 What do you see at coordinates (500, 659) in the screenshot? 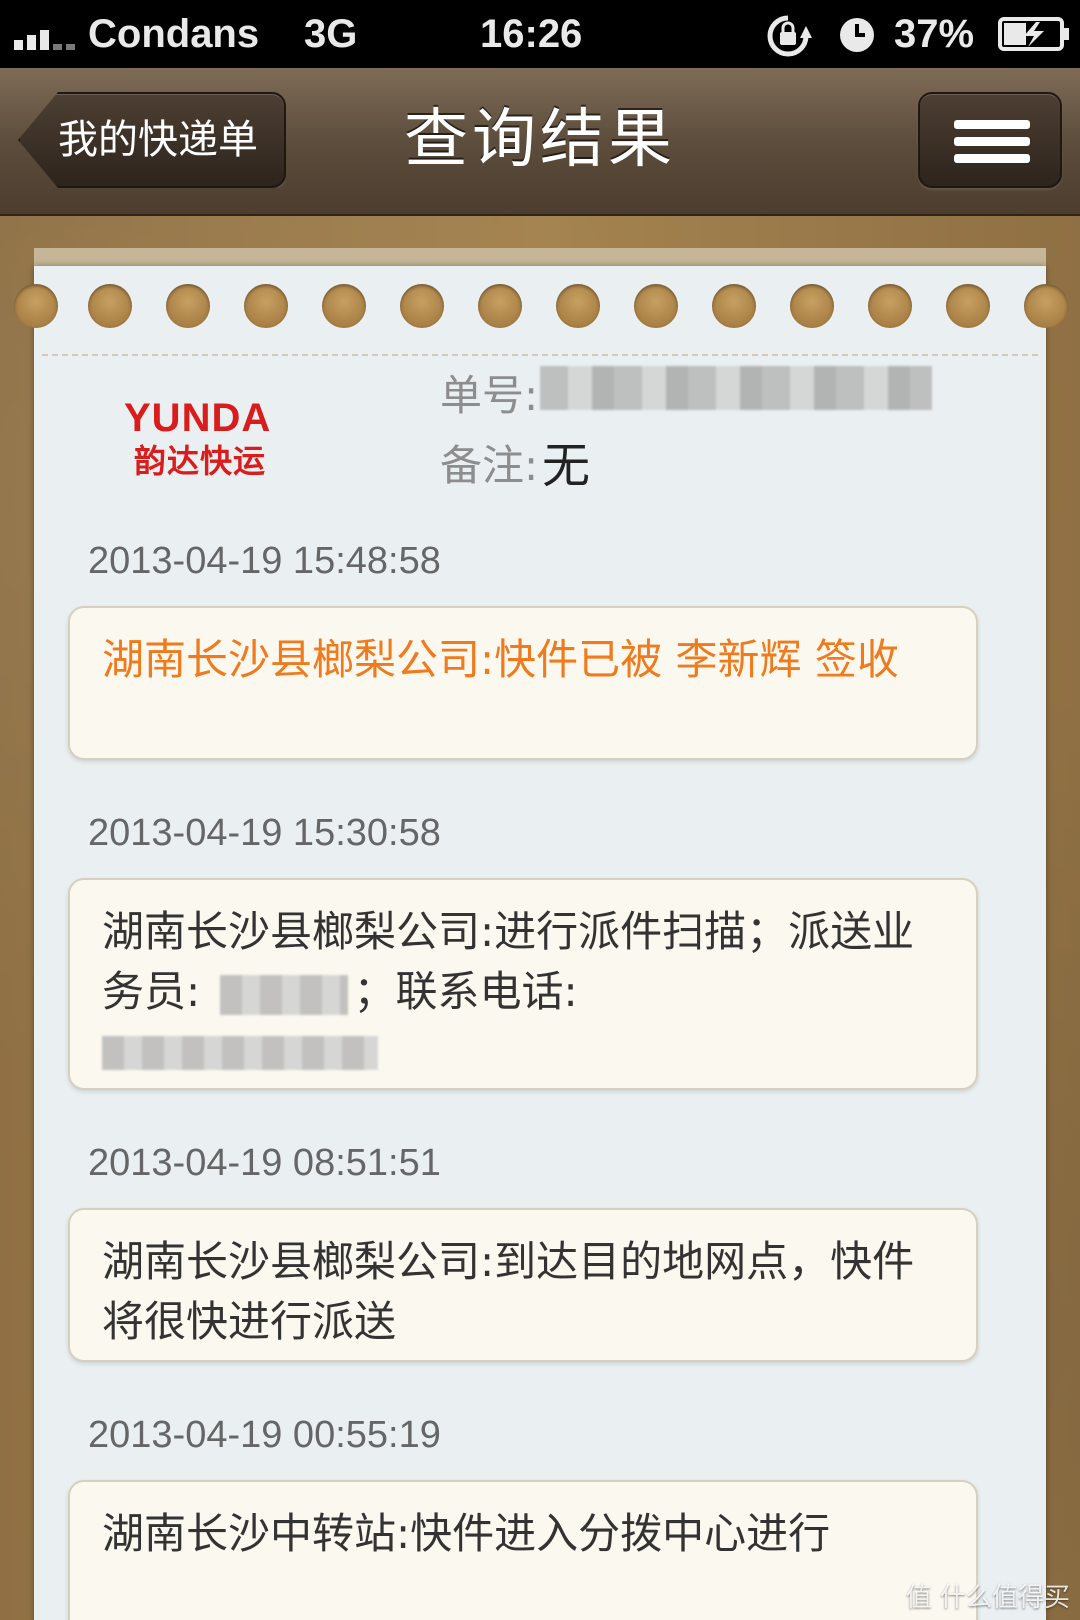
I see `event-text: 湖南长沙县榔梨公司:快件已被 李新辉 签收` at bounding box center [500, 659].